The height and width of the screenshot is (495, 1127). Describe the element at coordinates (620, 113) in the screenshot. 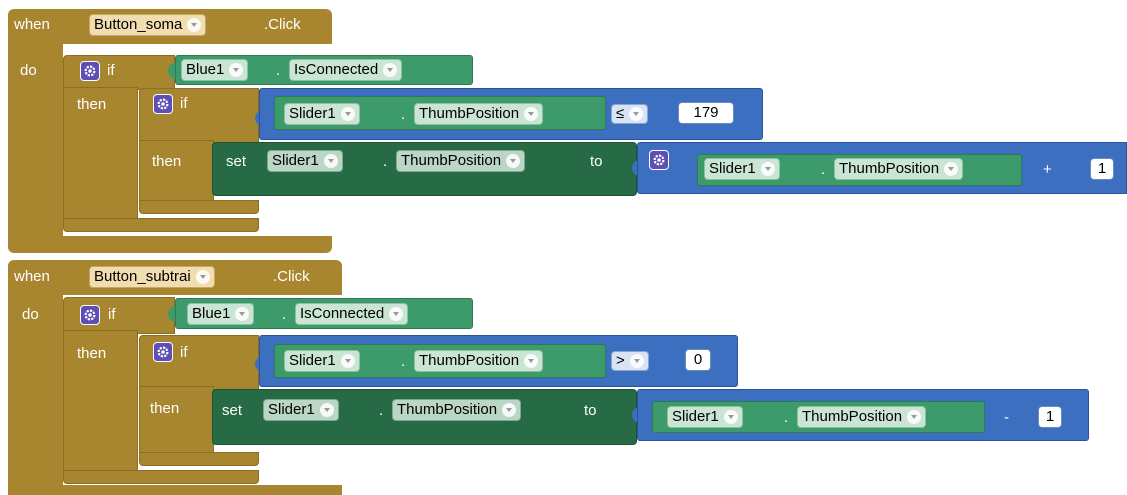

I see `operator-symbol: ≤` at that location.